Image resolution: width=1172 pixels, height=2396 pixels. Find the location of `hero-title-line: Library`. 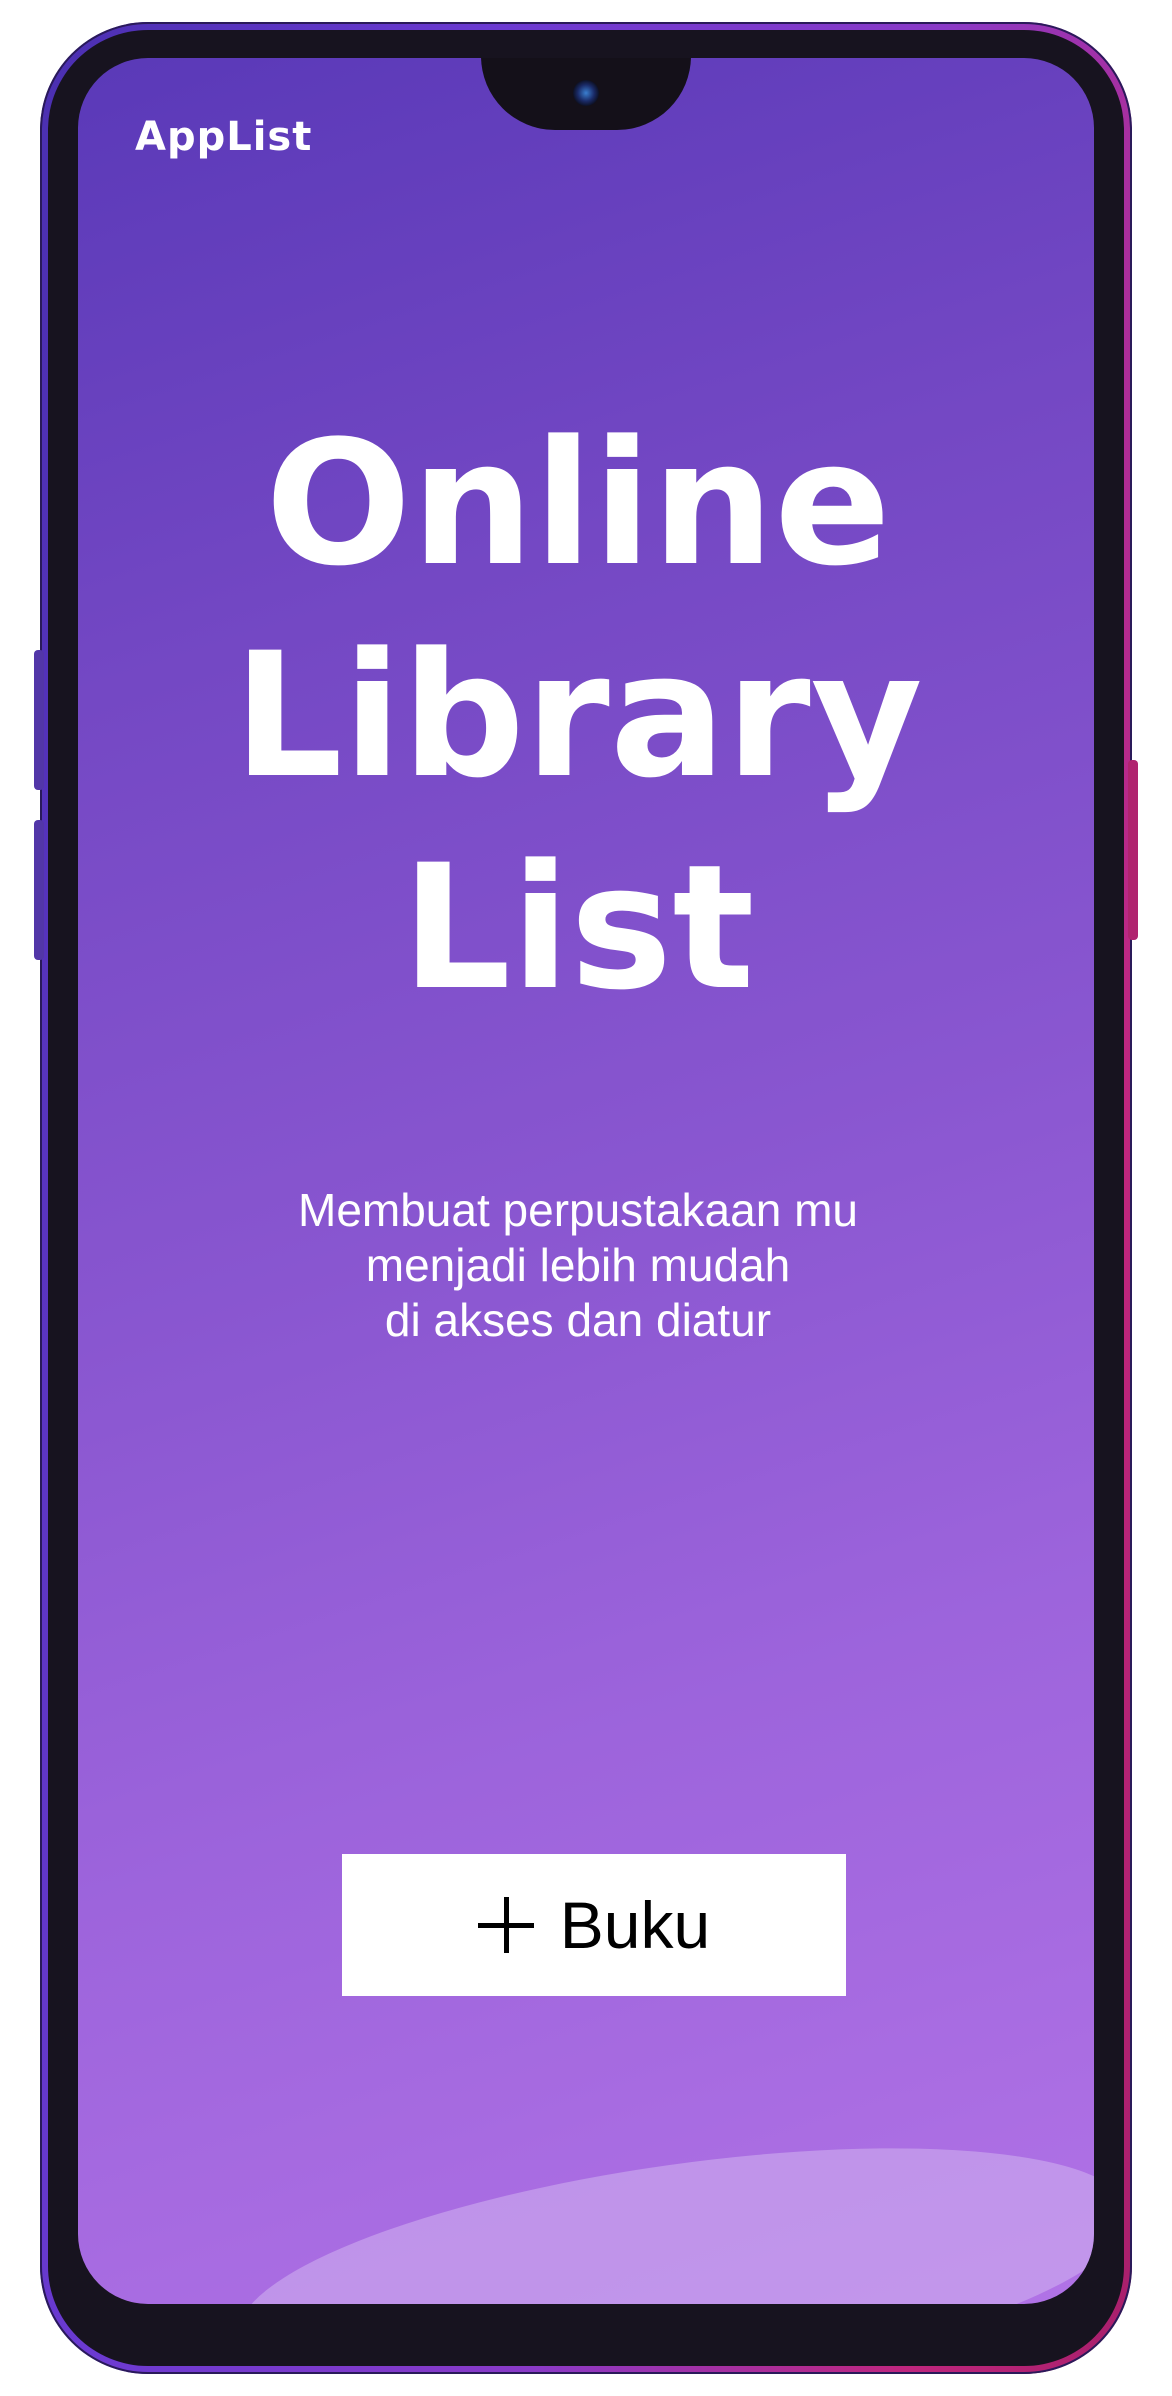

hero-title-line: Library is located at coordinates (578, 715).